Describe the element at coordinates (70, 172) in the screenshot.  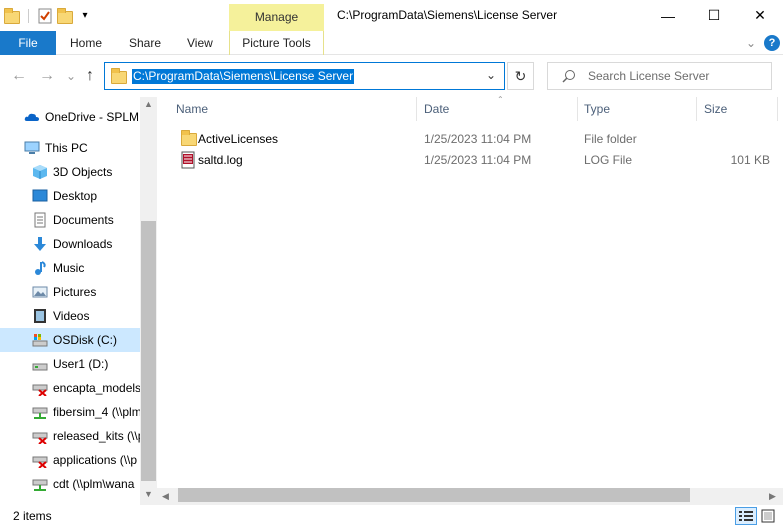
I see `sidebar-item-3d-objects: 3D Objects` at that location.